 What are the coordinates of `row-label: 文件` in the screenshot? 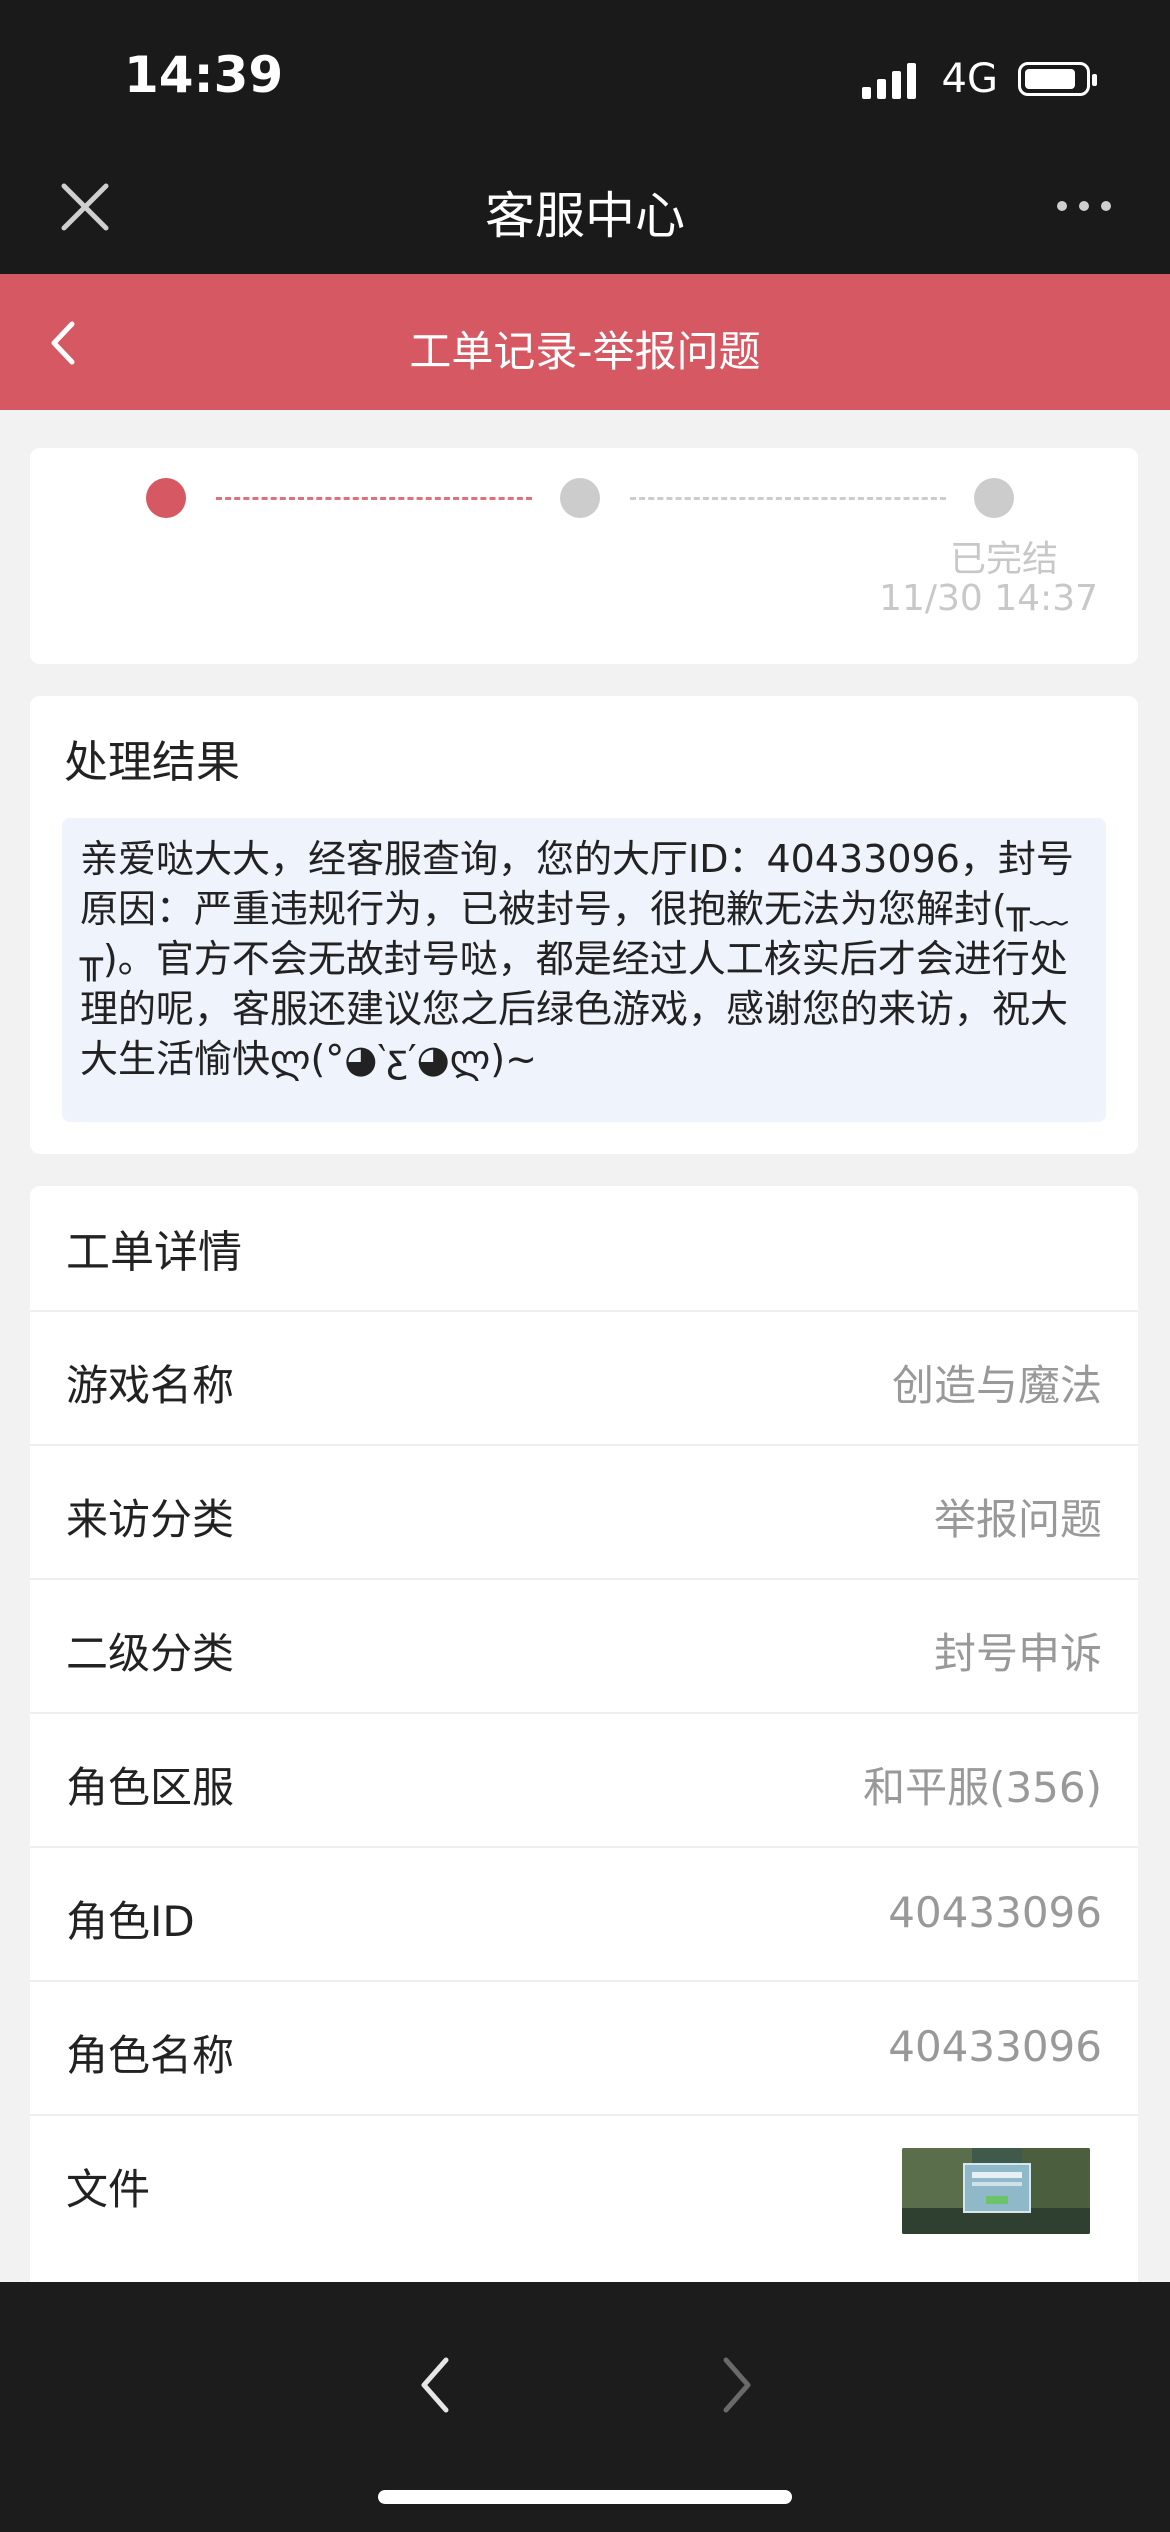 It's located at (108, 2189).